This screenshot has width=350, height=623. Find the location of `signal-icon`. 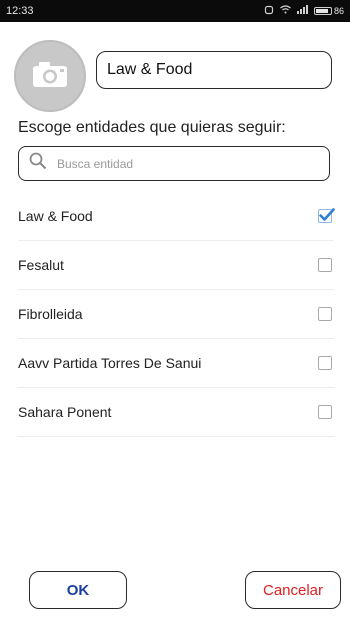

signal-icon is located at coordinates (302, 11).